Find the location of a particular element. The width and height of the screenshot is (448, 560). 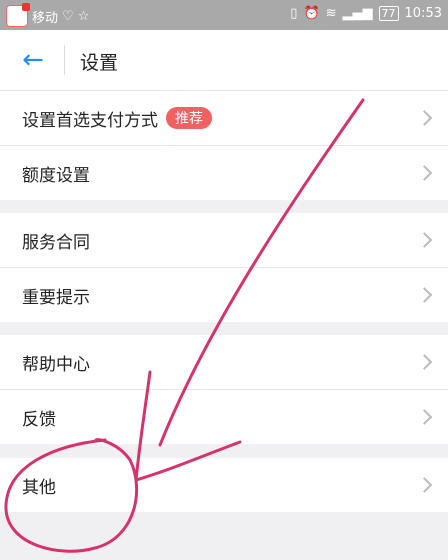

settings-item-important-notice: 重要提示 is located at coordinates (224, 295).